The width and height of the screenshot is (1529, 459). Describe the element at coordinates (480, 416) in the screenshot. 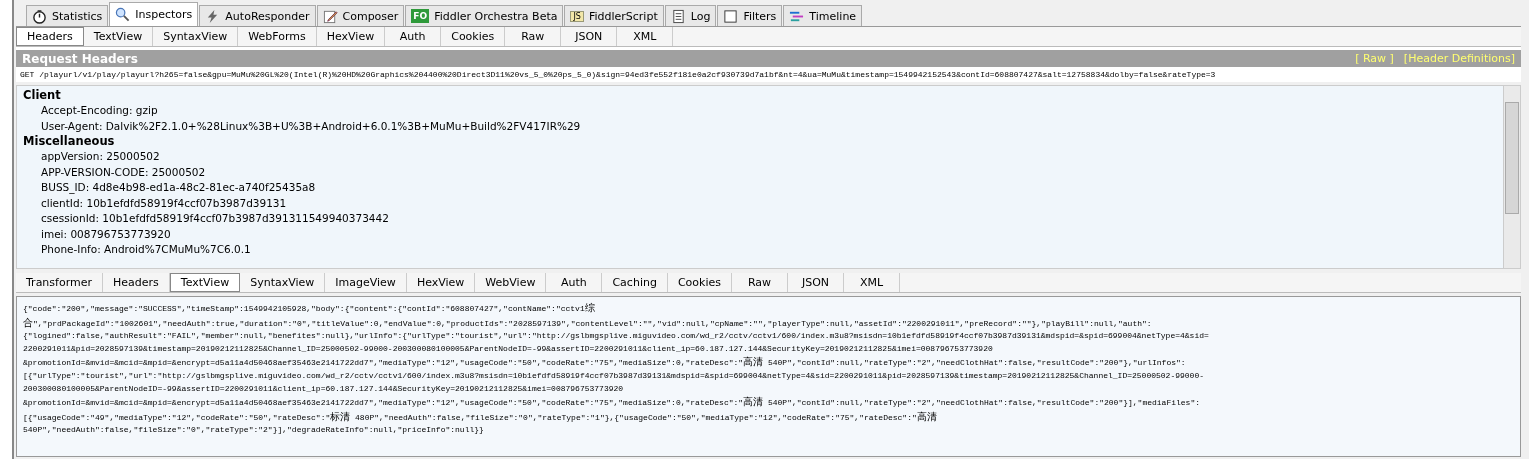

I see `response-text-line: [{"usageCode":"49","mediaType":"12","codeRate":"50","rateDesc":"标清 480P","needAuth":false,"fileSize":"0","rateType":"1"},{"usageCode":"50","mediaType":"12","codeRate":"75","rateDesc":"高清` at that location.